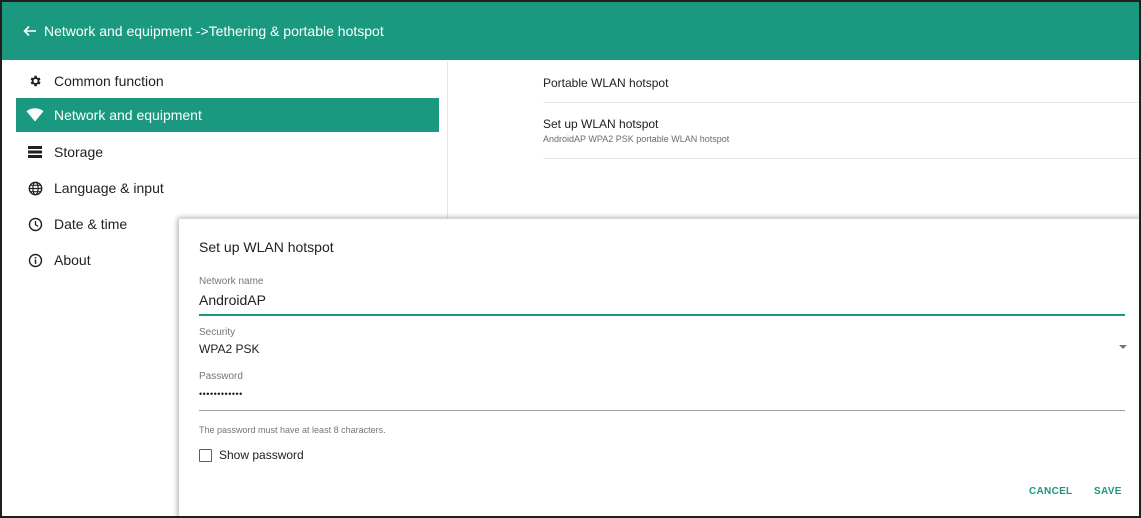  Describe the element at coordinates (205, 455) in the screenshot. I see `checkbox-icon` at that location.